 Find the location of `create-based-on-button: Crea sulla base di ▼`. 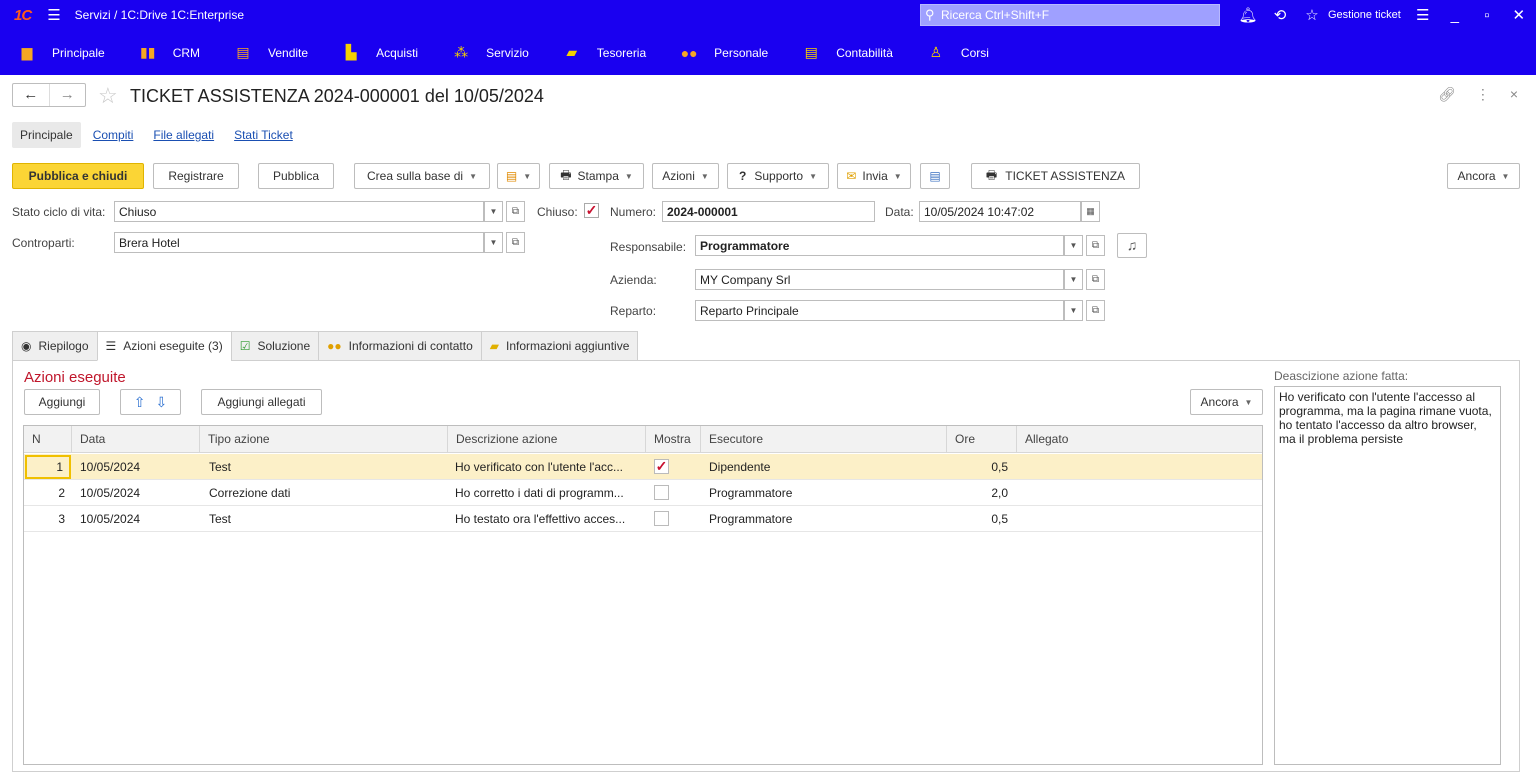

create-based-on-button: Crea sulla base di ▼ is located at coordinates (422, 176).